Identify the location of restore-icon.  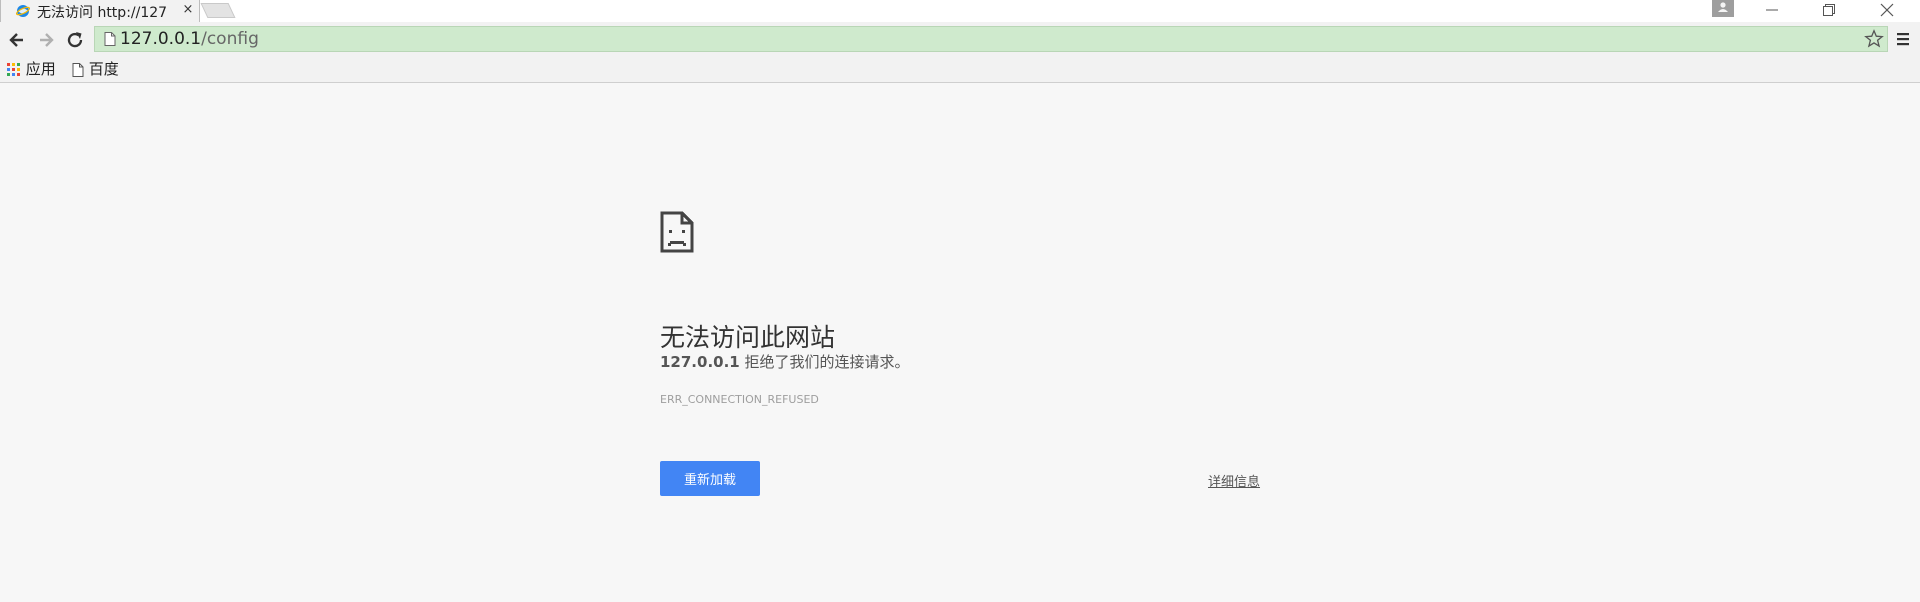
(1829, 10).